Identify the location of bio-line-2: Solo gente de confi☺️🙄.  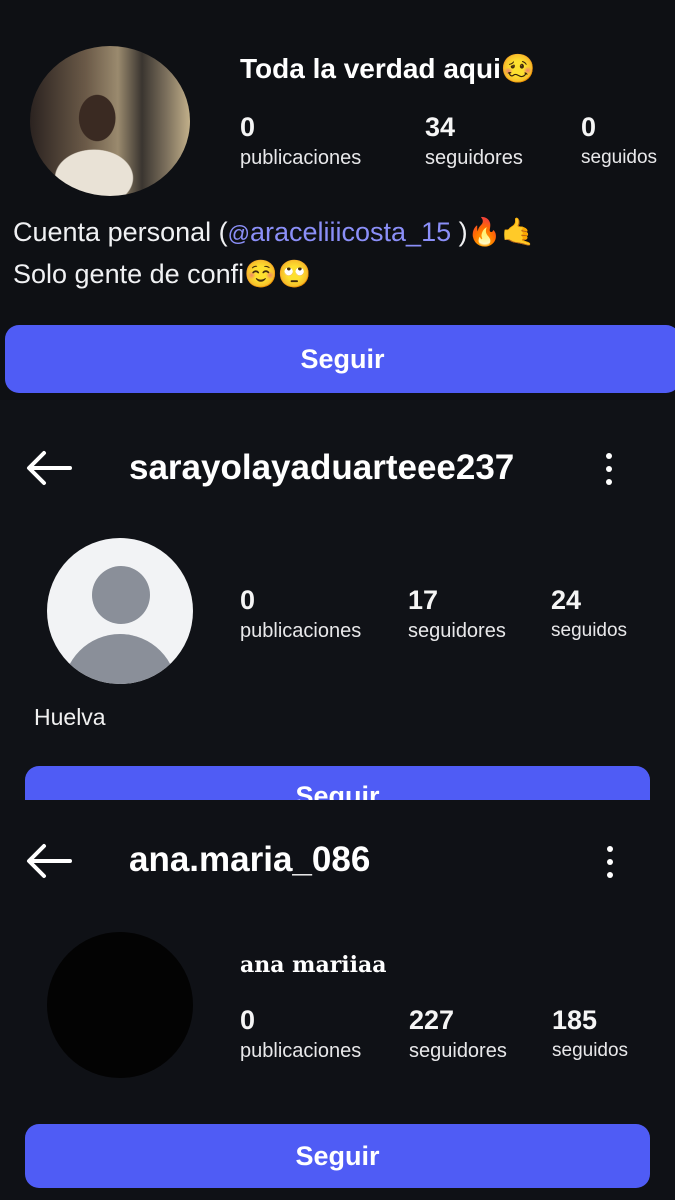
(162, 274).